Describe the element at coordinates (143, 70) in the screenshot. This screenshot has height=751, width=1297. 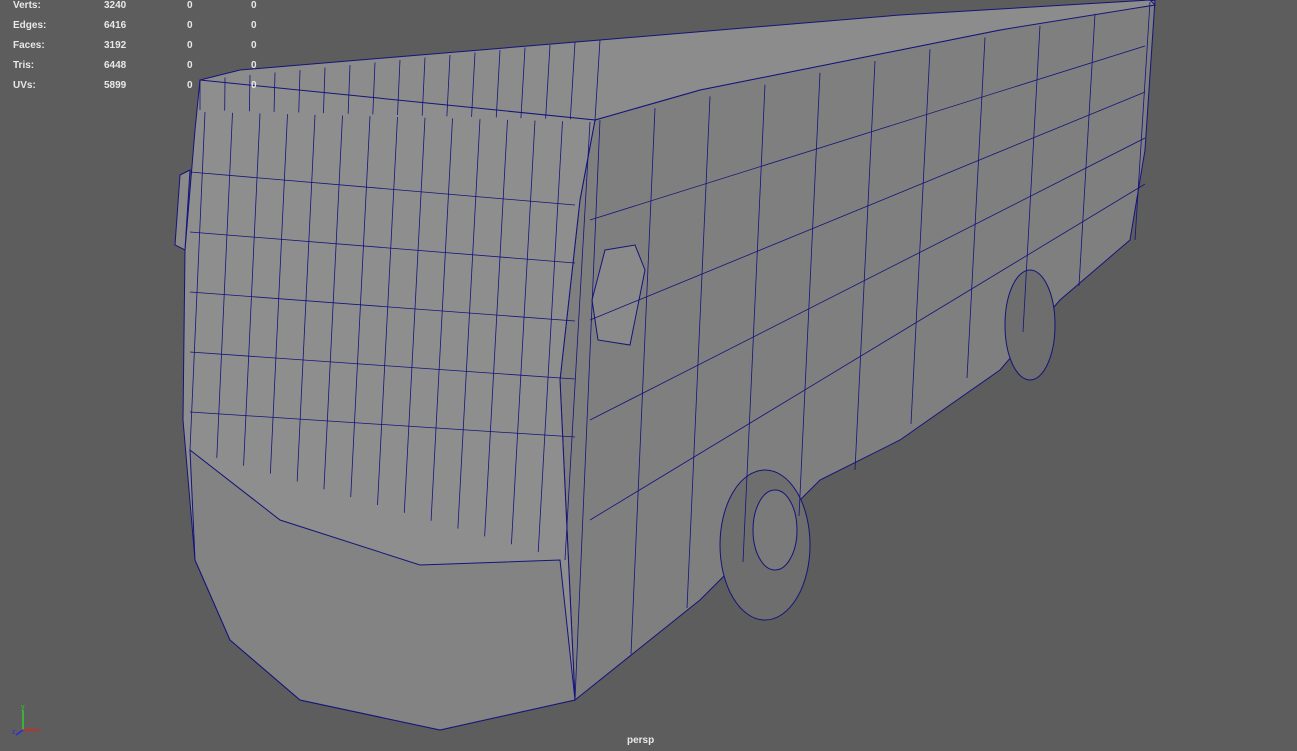
I see `hud-row-tris: Tris: 6448 0 0` at that location.